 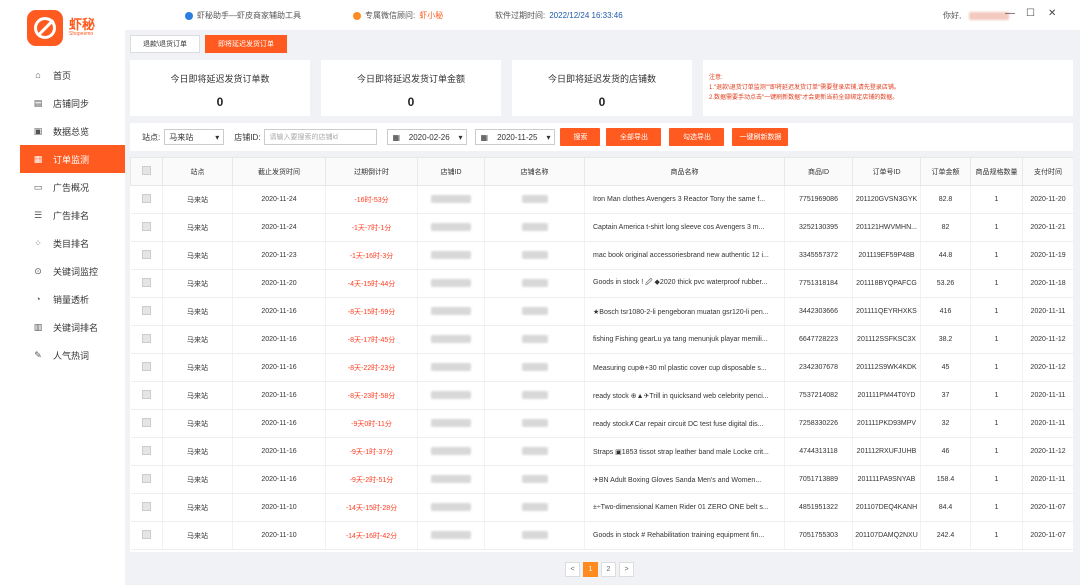 I want to click on cell-countdown: -8天-23时-58分, so click(x=371, y=395).